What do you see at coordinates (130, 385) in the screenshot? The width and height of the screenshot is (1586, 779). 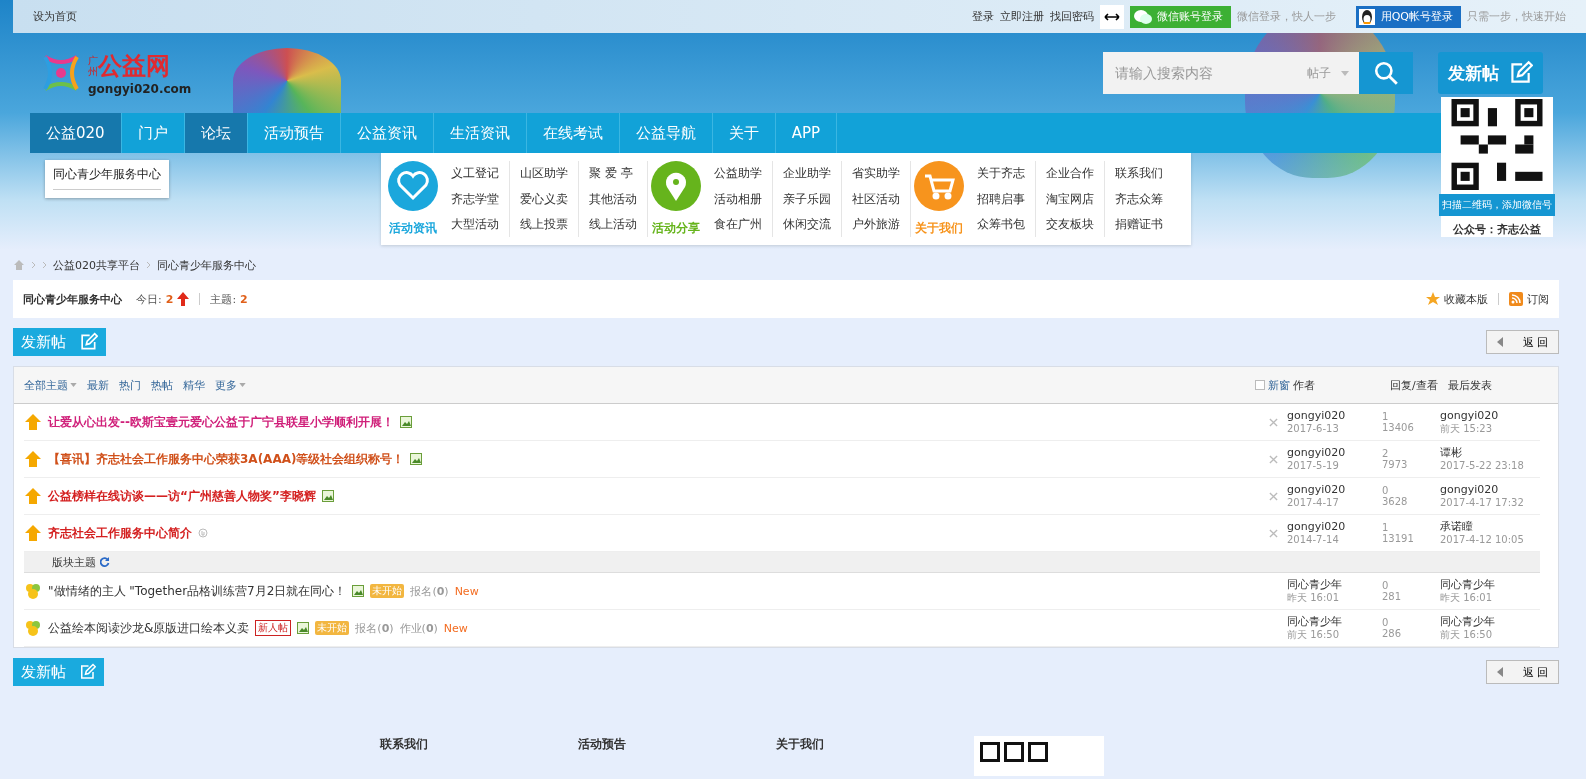 I see `filter-tab: 热门` at bounding box center [130, 385].